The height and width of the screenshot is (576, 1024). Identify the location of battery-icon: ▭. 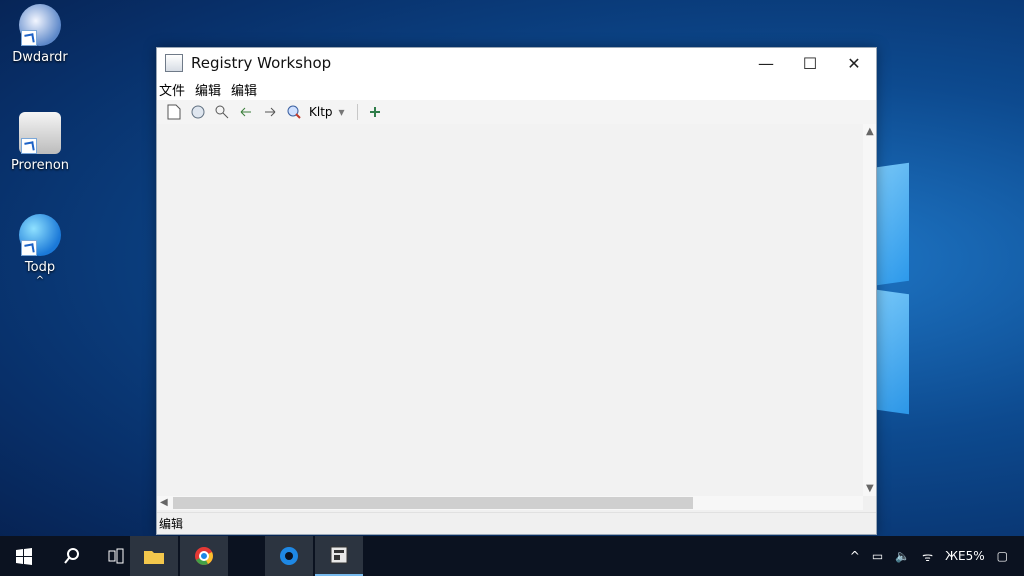
(877, 556).